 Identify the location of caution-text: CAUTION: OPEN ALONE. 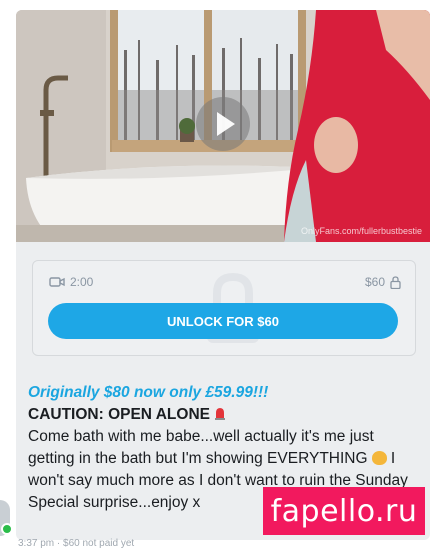
(119, 414).